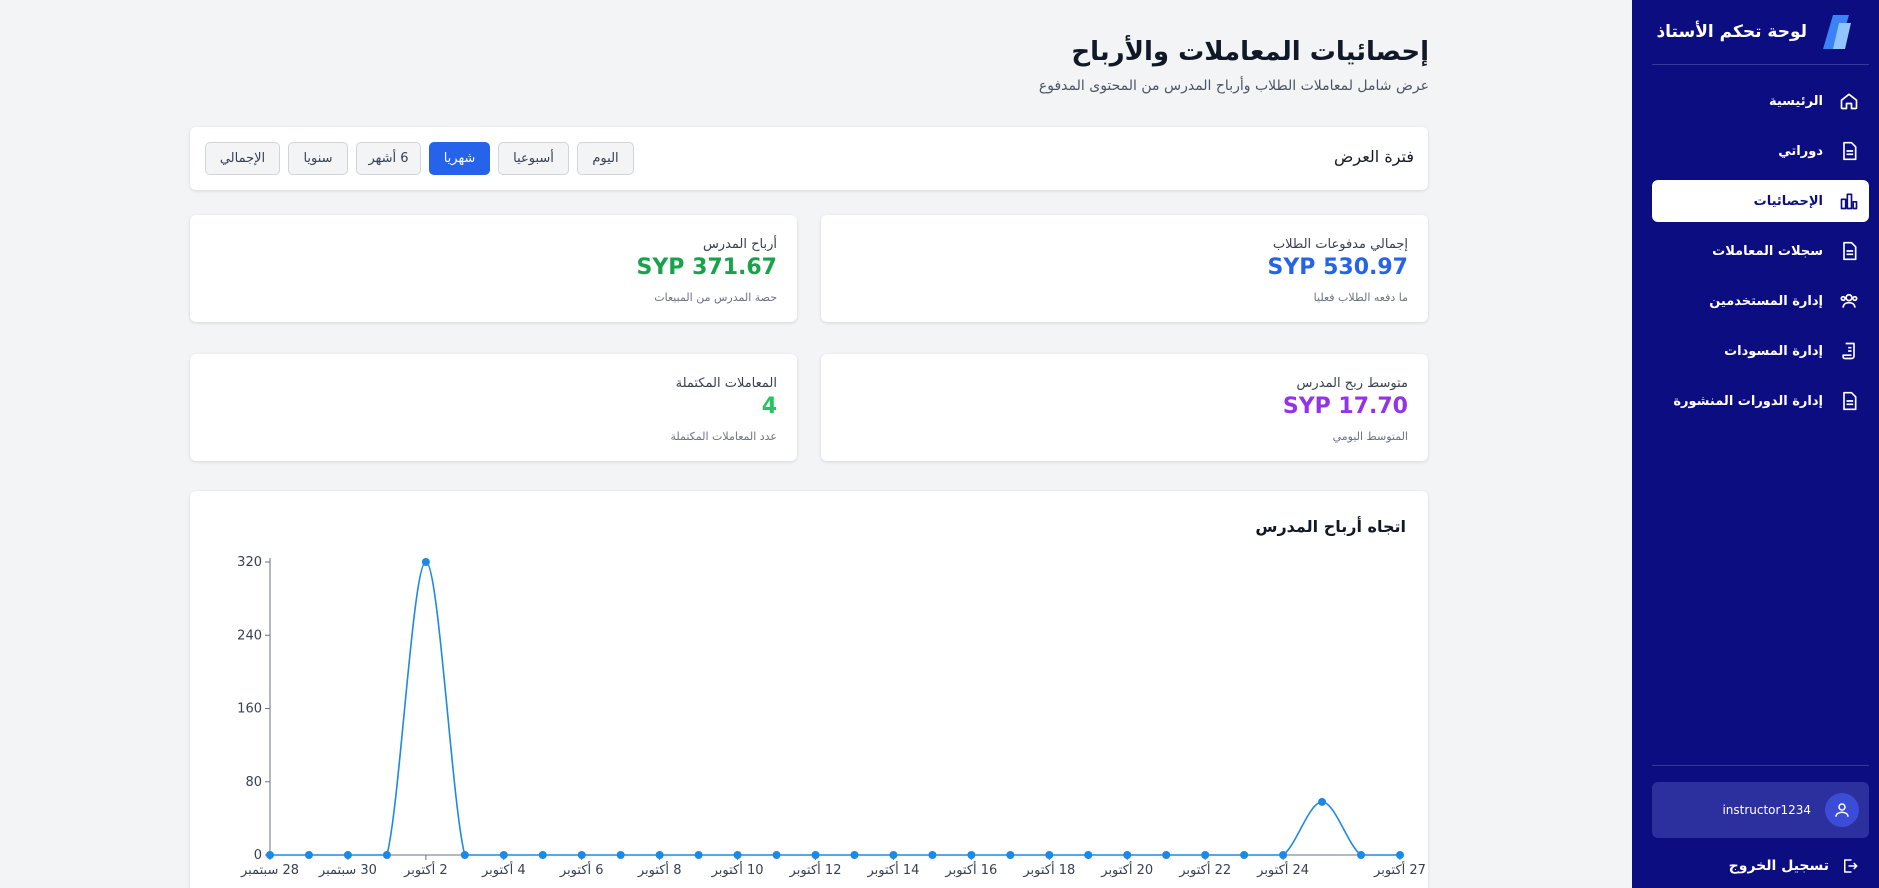 Image resolution: width=1879 pixels, height=888 pixels. What do you see at coordinates (1837, 32) in the screenshot?
I see `logo-icon` at bounding box center [1837, 32].